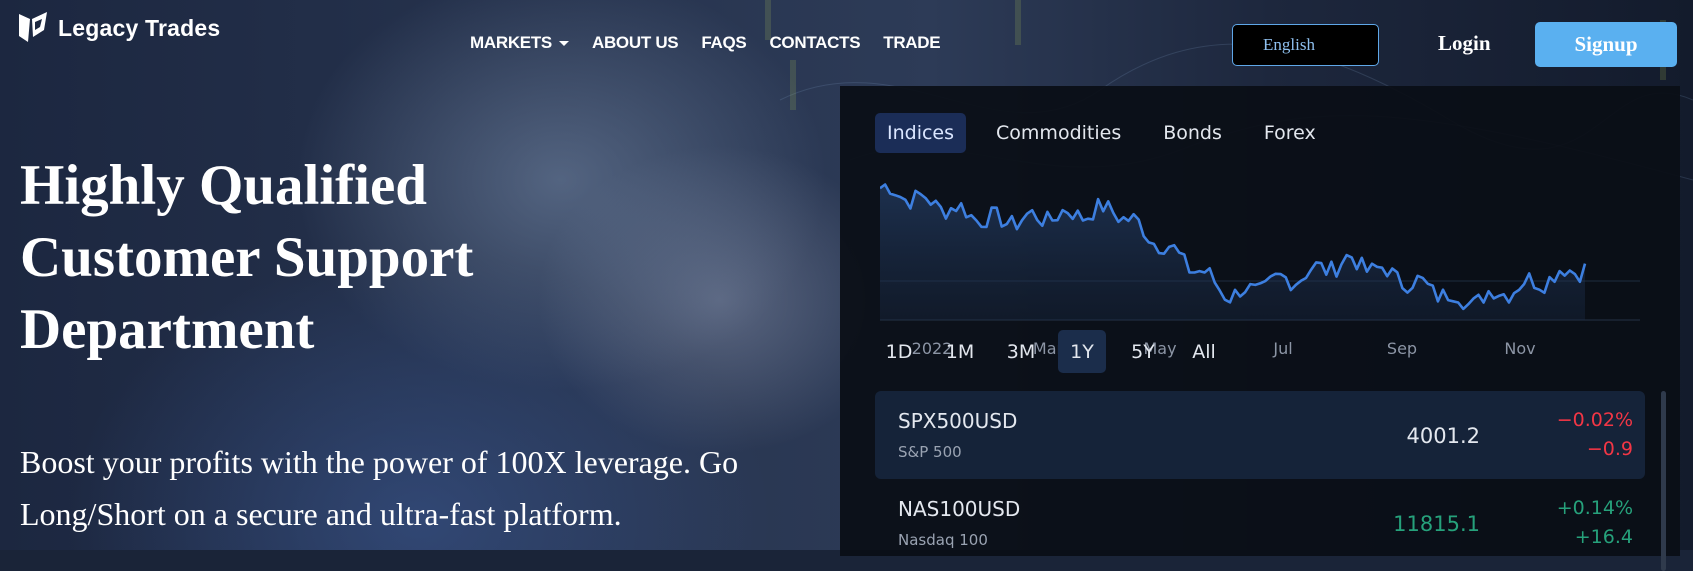 This screenshot has width=1693, height=571. Describe the element at coordinates (33, 27) in the screenshot. I see `shield-logo-icon` at that location.